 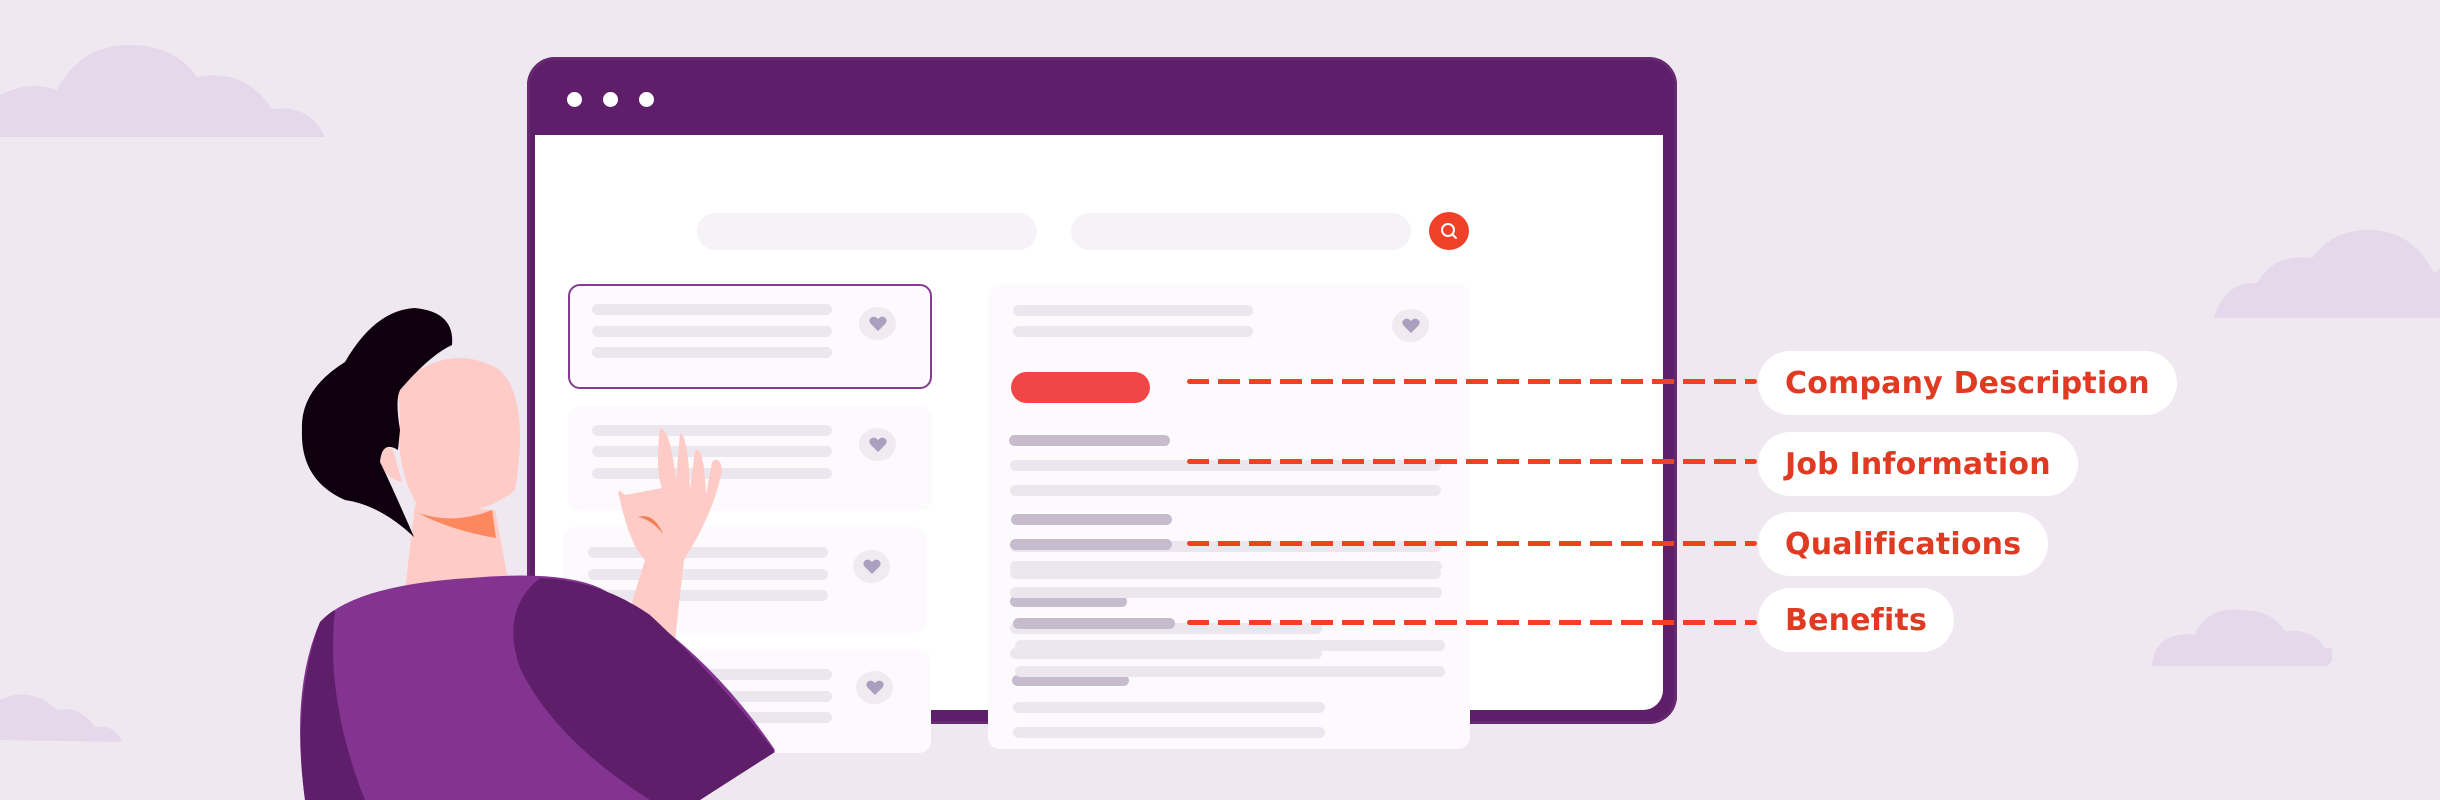 I want to click on section-heading-company-description, so click(x=1089, y=440).